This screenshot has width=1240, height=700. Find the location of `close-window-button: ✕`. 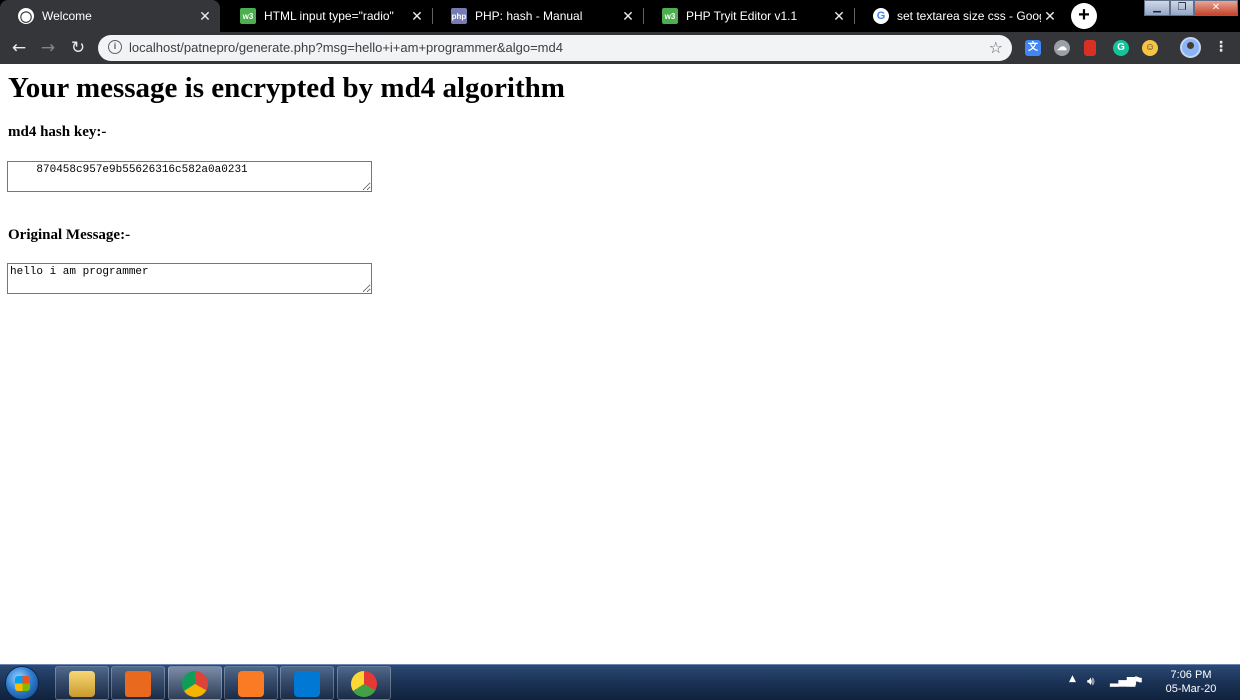

close-window-button: ✕ is located at coordinates (1216, 8).